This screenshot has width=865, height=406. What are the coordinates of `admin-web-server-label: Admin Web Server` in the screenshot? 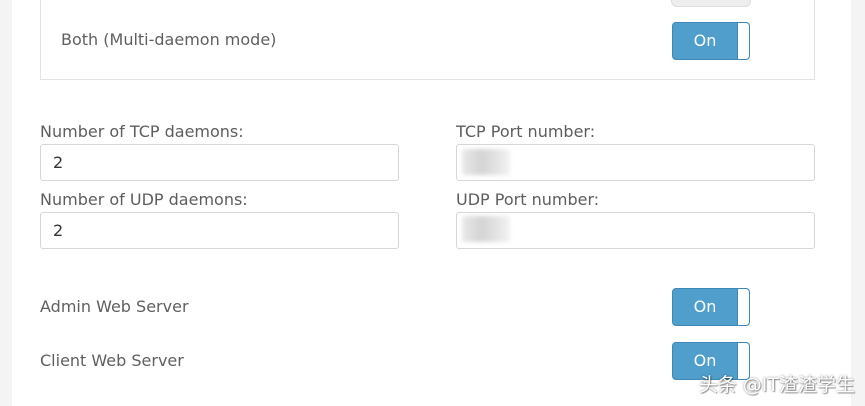 It's located at (114, 306).